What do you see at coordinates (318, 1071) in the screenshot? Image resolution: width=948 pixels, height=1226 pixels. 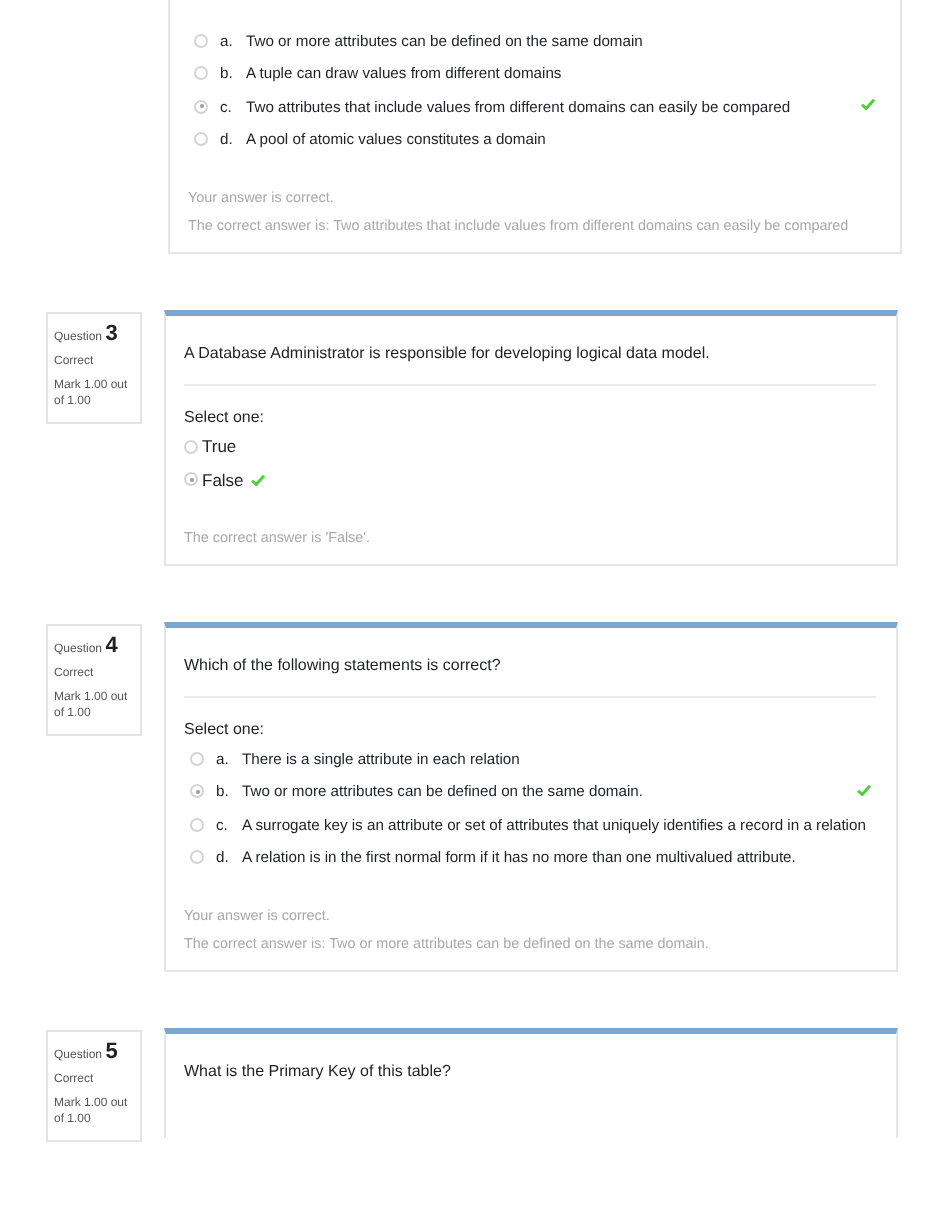 I see `question-text: What is the Primary Key of this table?` at bounding box center [318, 1071].